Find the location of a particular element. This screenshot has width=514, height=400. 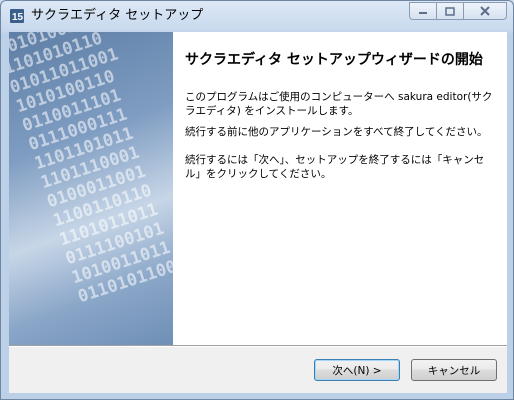

minimize-button is located at coordinates (422, 11).